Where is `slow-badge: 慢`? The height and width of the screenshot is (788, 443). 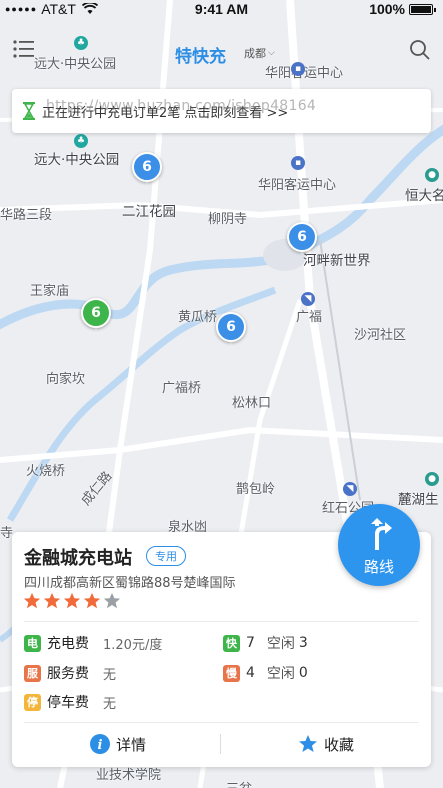
slow-badge: 慢 is located at coordinates (231, 673).